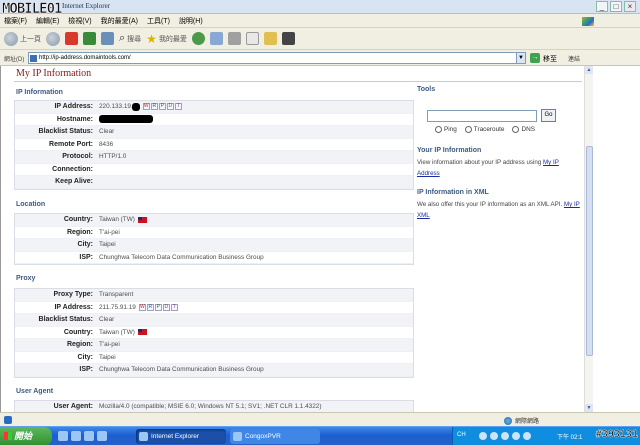 This screenshot has width=640, height=445. What do you see at coordinates (85, 58) in the screenshot?
I see `address-url: http://ip-address.domaintools.com/` at bounding box center [85, 58].